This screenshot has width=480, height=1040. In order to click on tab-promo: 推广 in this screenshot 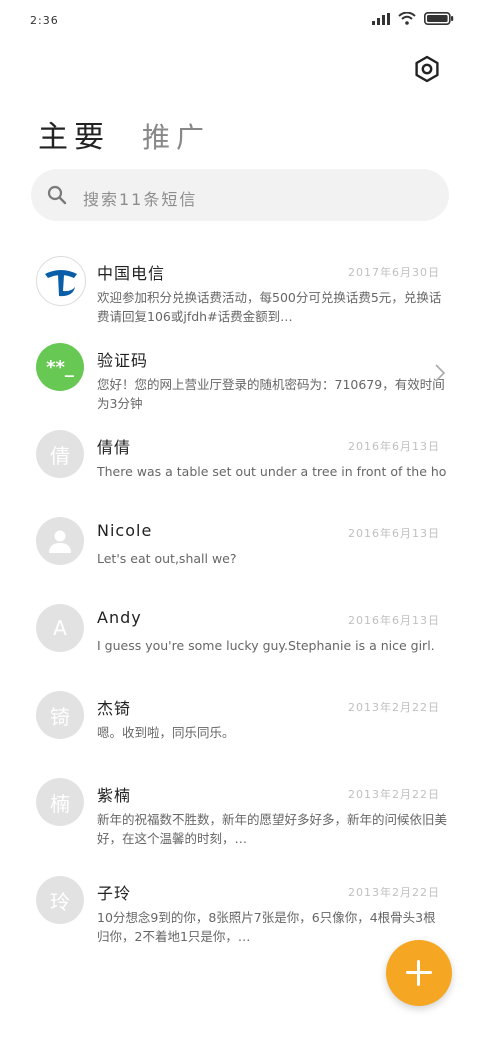, I will do `click(176, 136)`.